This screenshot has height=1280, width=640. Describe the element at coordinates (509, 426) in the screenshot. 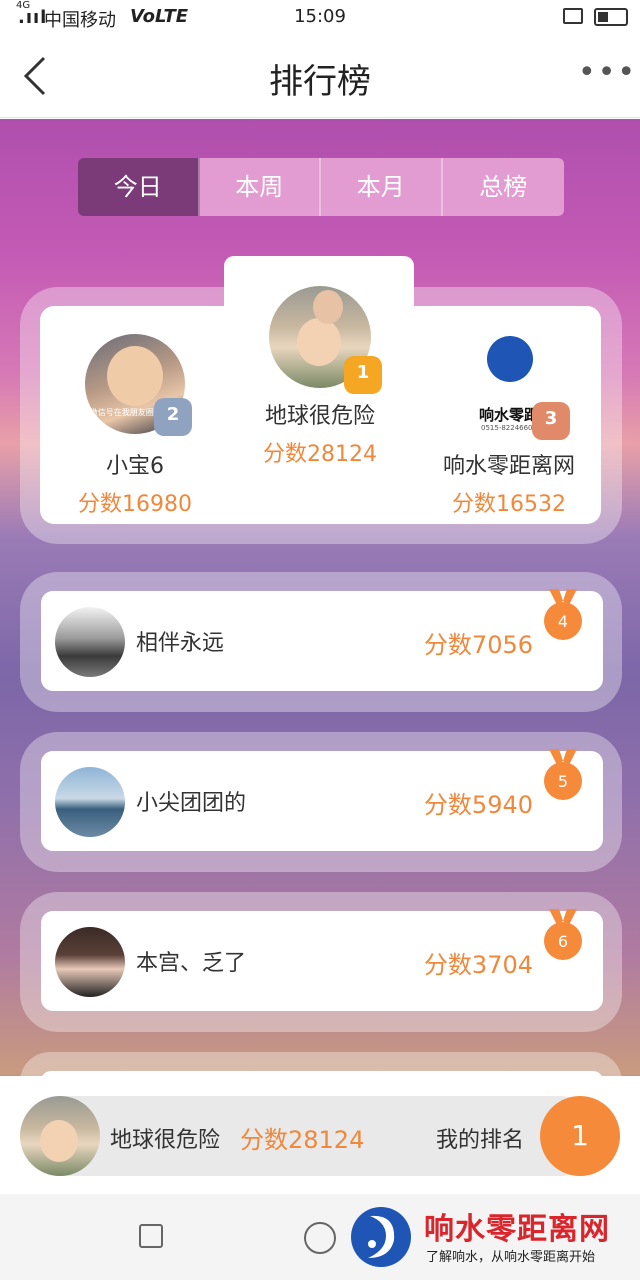

I see `podium-third: 响水零距 0515-82246600 3 响水零距离网 分数16532` at that location.